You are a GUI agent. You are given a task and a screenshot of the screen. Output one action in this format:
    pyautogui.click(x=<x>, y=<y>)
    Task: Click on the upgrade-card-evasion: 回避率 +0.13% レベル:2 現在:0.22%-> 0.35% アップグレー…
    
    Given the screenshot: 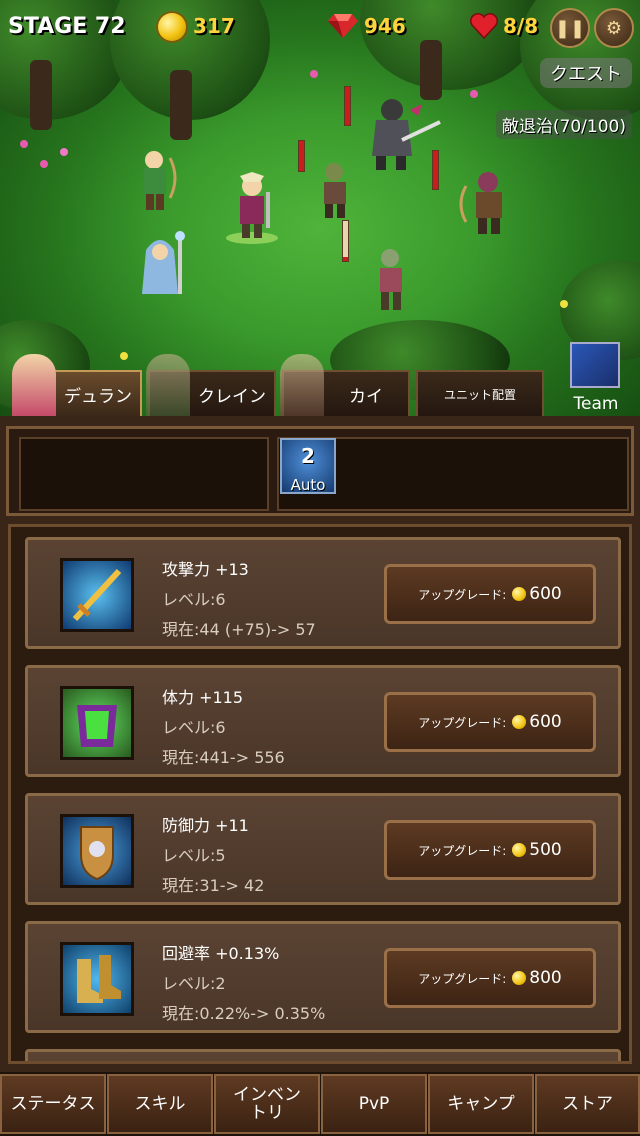 What is the action you would take?
    pyautogui.click(x=323, y=977)
    